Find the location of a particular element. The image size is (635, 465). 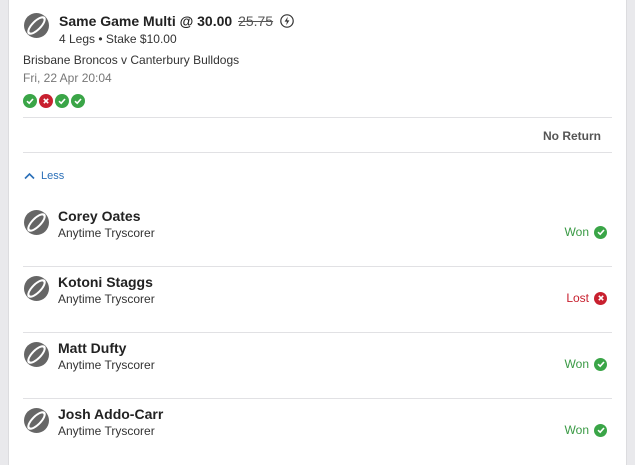

leg-selection-name: Kotoni Staggs is located at coordinates (105, 282).